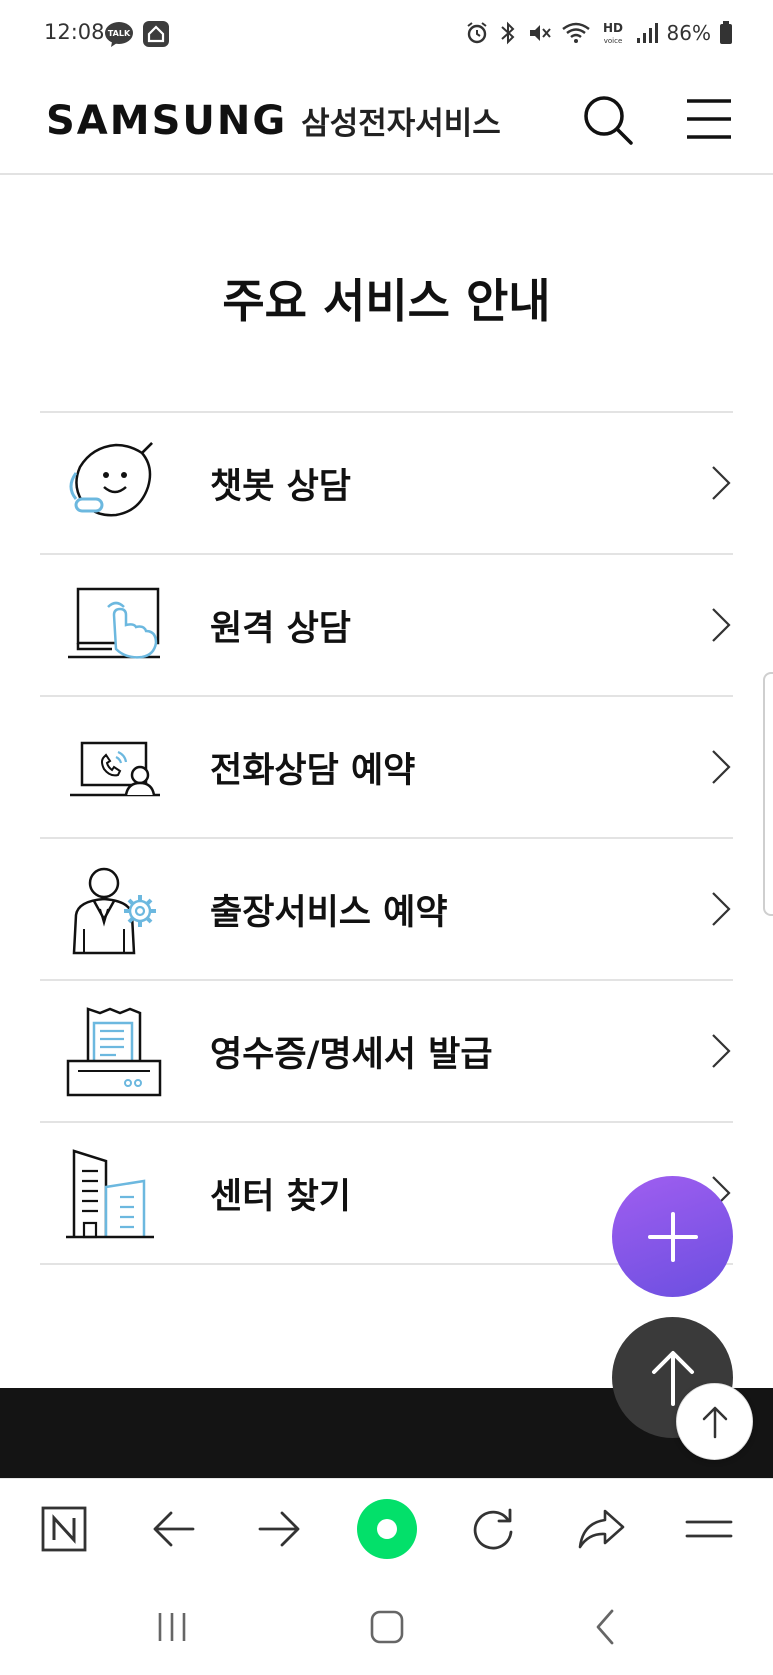 This screenshot has height=1675, width=773. Describe the element at coordinates (280, 1196) in the screenshot. I see `service-label: 센터 찾기` at that location.